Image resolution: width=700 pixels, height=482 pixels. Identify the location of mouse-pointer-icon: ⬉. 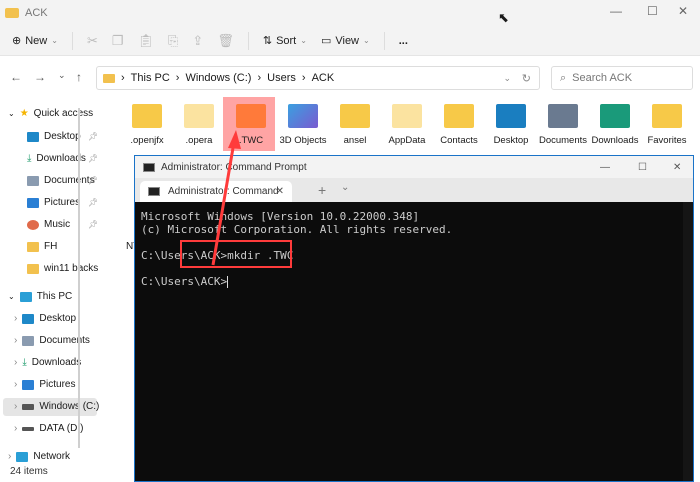
(503, 17).